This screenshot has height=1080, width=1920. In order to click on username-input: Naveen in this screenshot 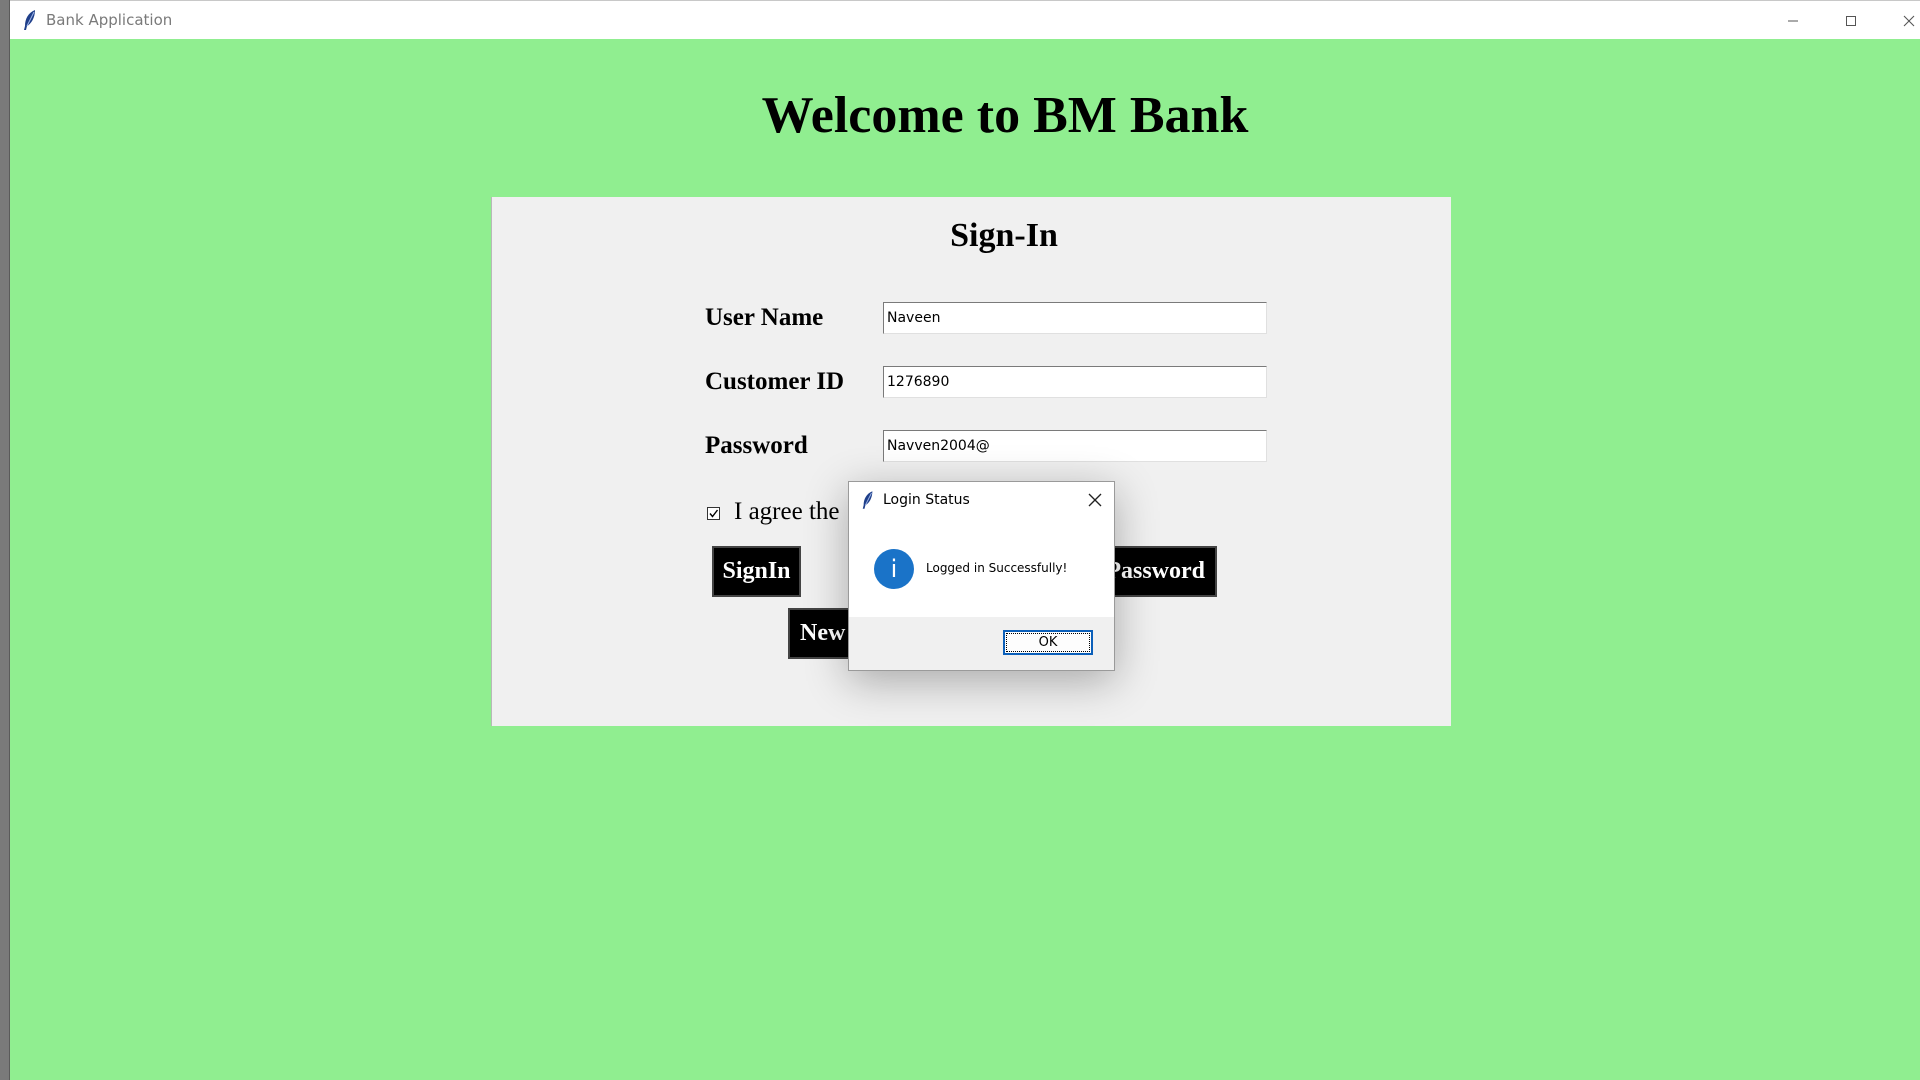, I will do `click(1075, 318)`.